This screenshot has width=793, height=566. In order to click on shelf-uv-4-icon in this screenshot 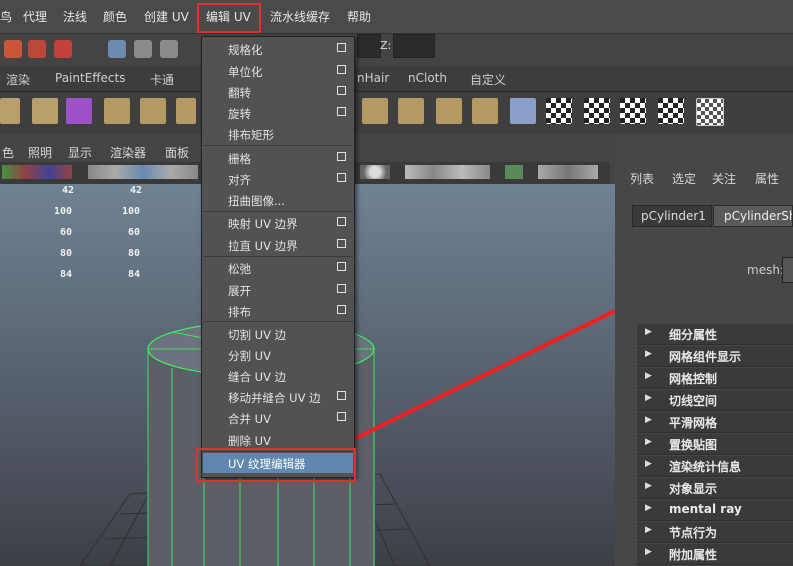, I will do `click(485, 111)`.